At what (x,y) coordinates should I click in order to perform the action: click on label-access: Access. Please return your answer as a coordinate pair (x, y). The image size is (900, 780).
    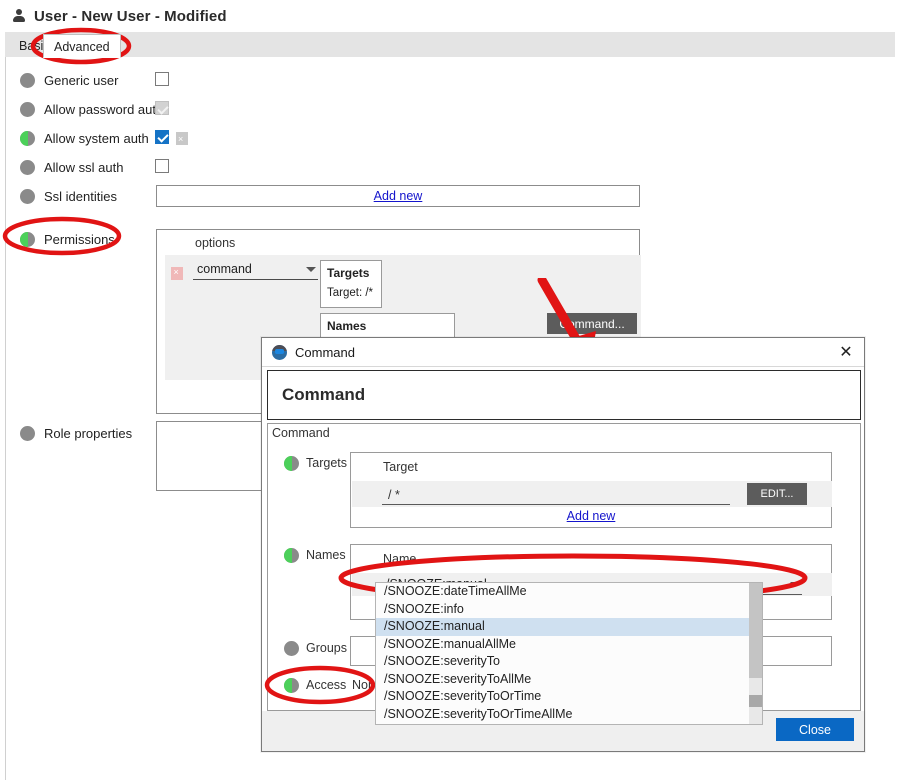
    Looking at the image, I should click on (326, 685).